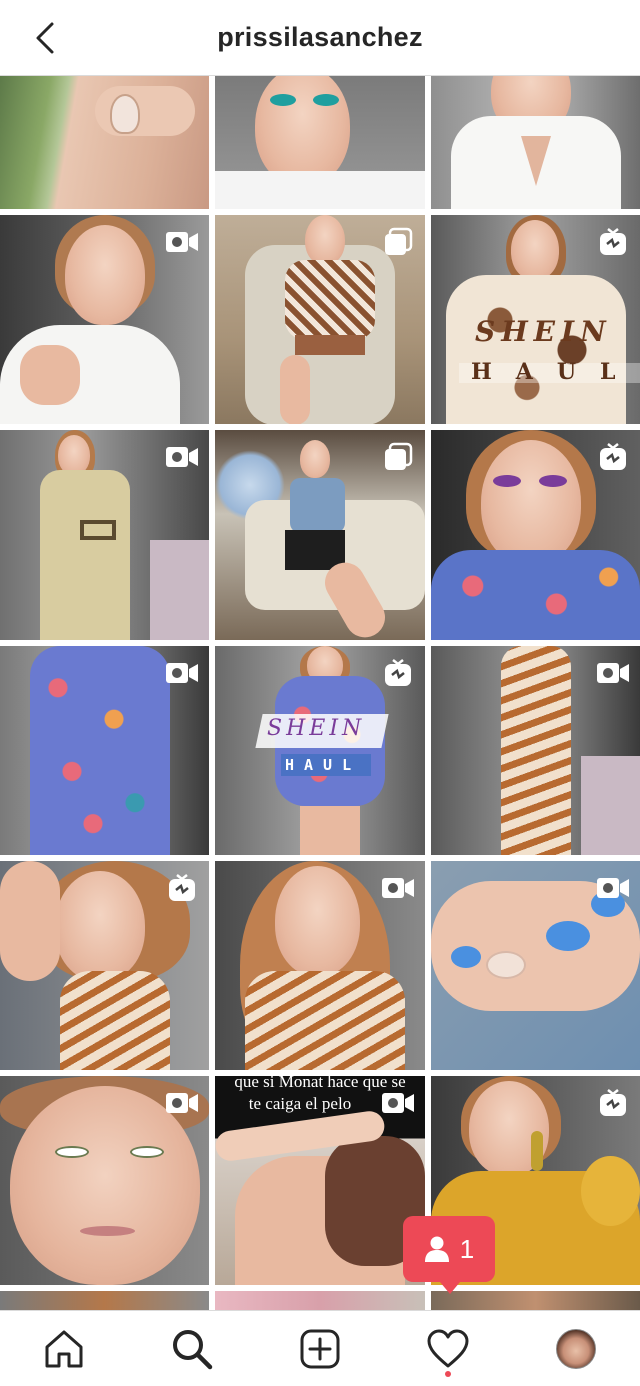 This screenshot has width=640, height=1386. I want to click on home-icon, so click(64, 1348).